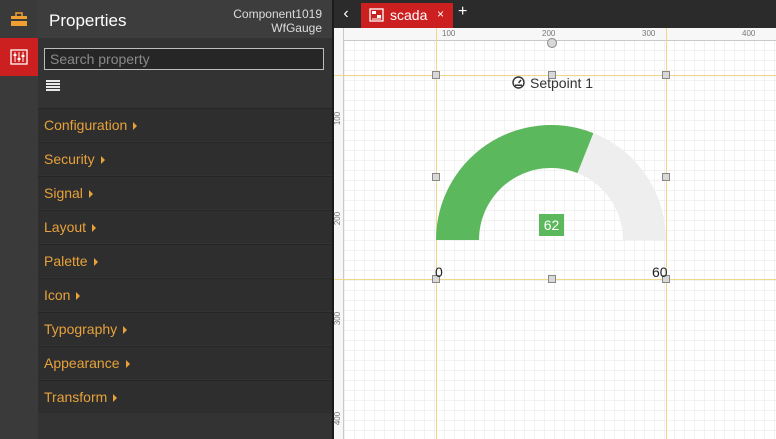  What do you see at coordinates (19, 219) in the screenshot?
I see `tool-rail` at bounding box center [19, 219].